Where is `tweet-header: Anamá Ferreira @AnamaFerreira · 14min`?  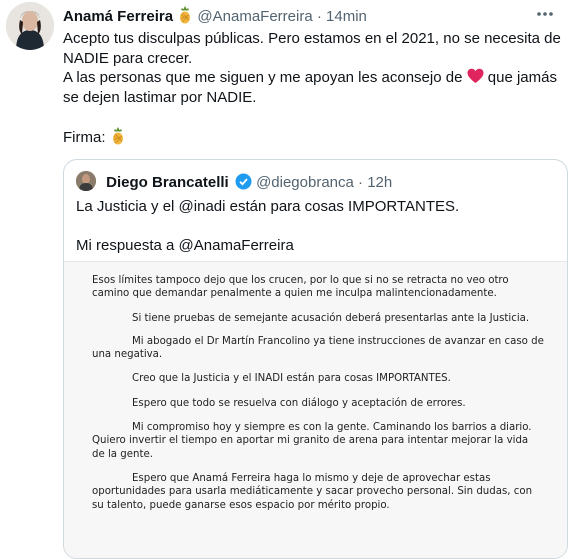
tweet-header: Anamá Ferreira @AnamaFerreira · 14min is located at coordinates (306, 16).